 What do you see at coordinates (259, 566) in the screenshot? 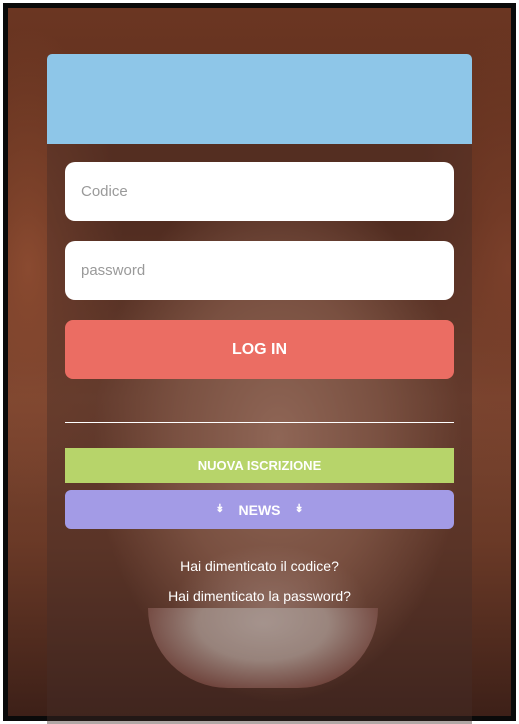
I see `forgot-code-link: Hai dimenticato il codice?` at bounding box center [259, 566].